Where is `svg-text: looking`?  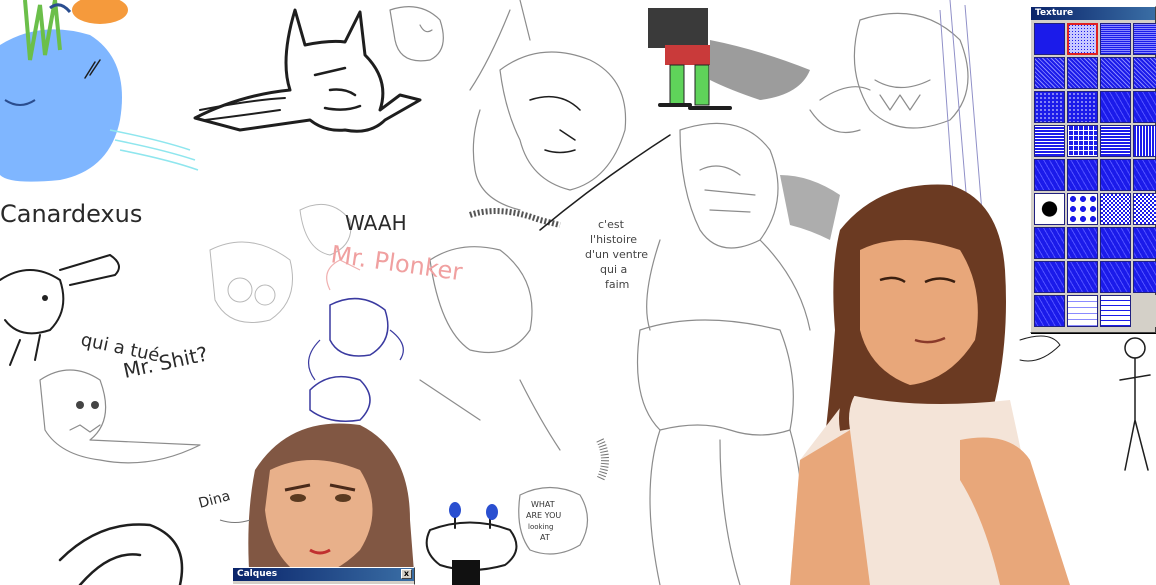 svg-text: looking is located at coordinates (540, 527).